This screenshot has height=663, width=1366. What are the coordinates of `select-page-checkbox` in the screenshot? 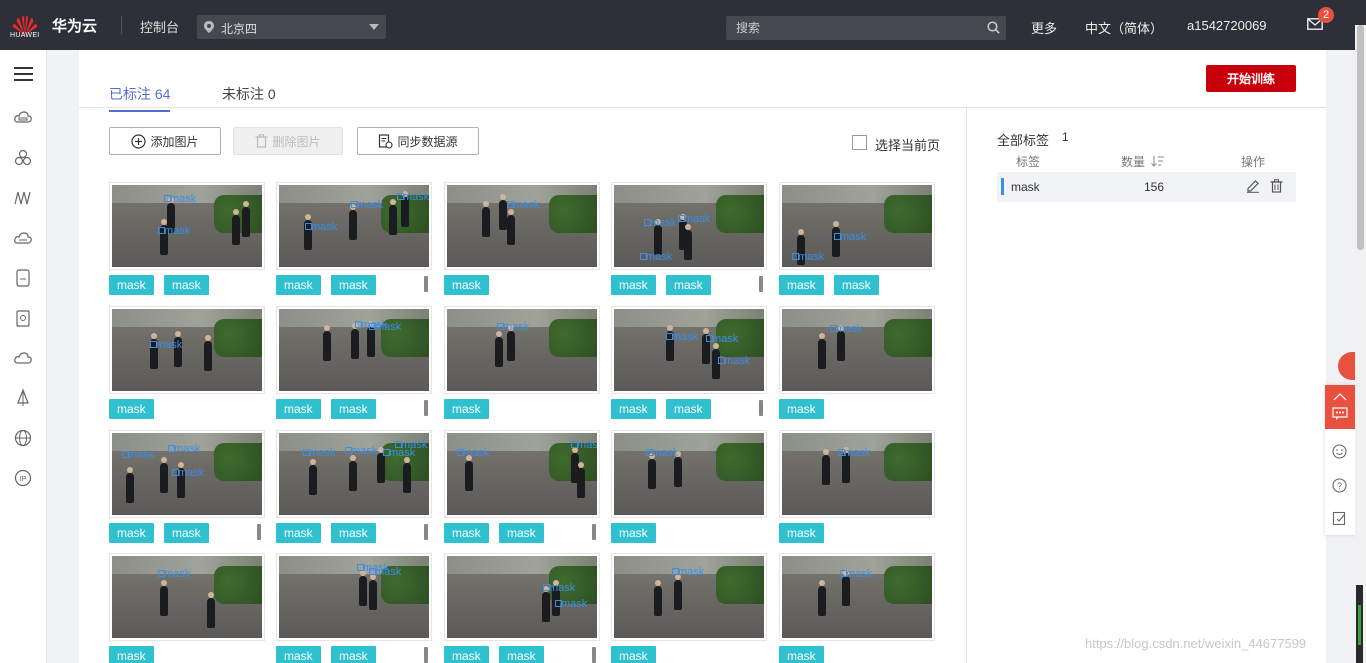 It's located at (859, 142).